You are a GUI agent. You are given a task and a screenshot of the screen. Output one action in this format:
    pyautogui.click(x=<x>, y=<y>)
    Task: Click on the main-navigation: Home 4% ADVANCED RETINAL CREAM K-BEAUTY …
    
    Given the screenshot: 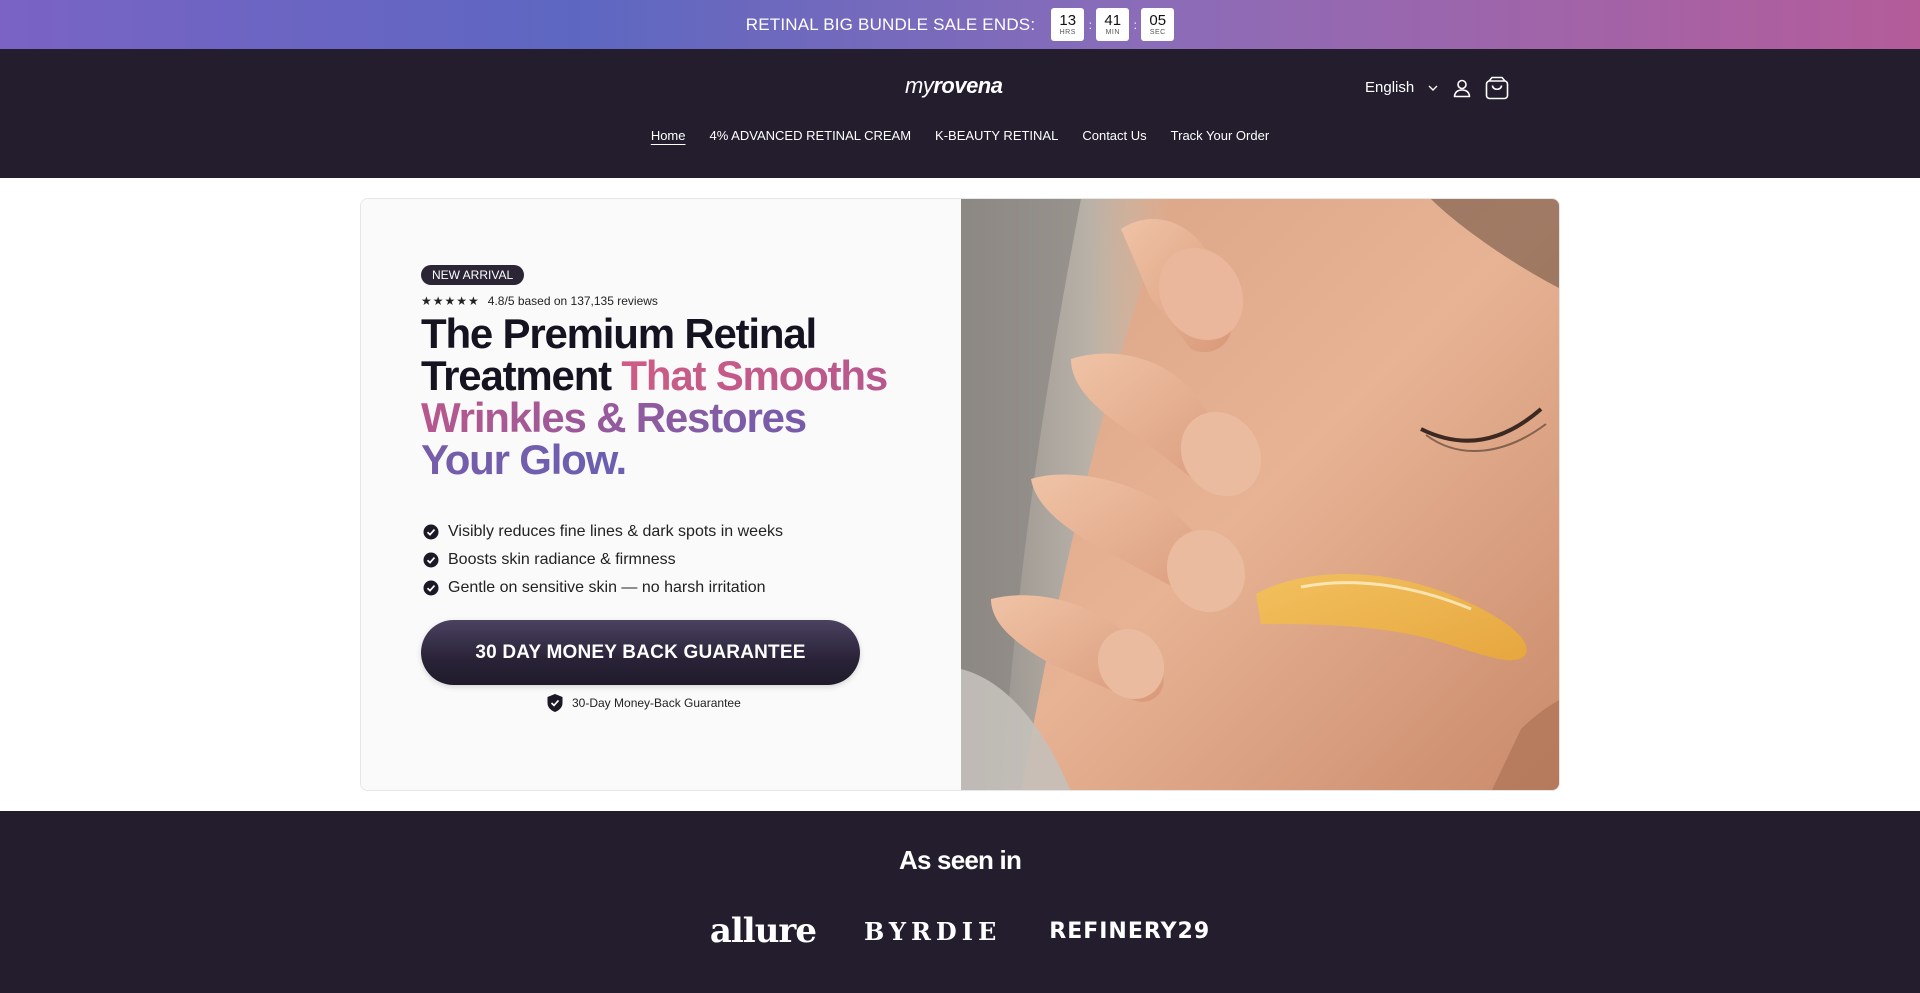 What is the action you would take?
    pyautogui.click(x=960, y=135)
    